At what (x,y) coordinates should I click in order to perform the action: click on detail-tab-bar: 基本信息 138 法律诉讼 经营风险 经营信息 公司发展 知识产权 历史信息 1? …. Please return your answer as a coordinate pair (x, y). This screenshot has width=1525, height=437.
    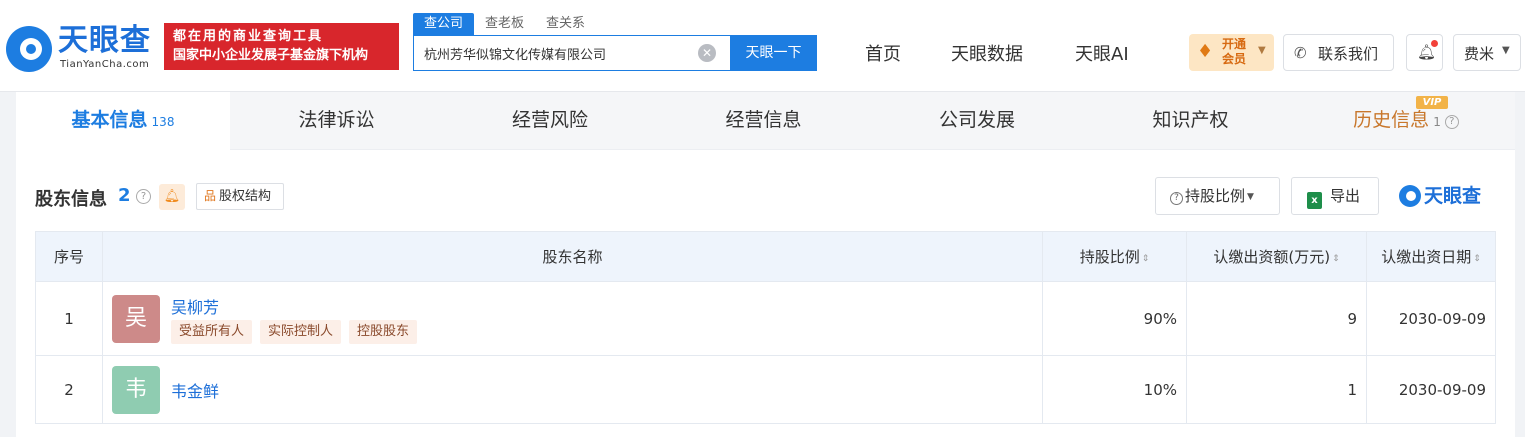
    Looking at the image, I should click on (765, 121).